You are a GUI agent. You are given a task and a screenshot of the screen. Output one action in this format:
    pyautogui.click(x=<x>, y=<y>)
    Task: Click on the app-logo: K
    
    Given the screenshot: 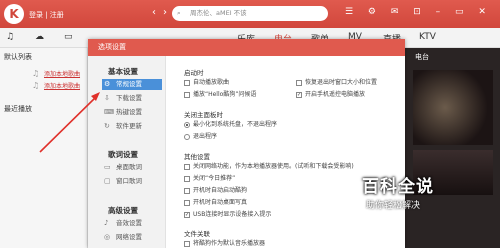 What is the action you would take?
    pyautogui.click(x=14, y=14)
    